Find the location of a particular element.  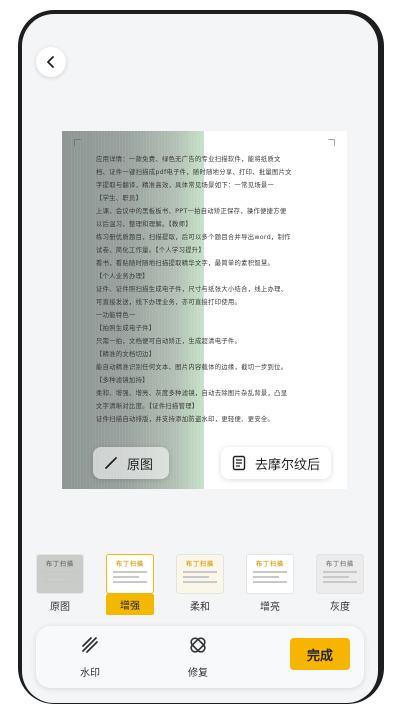

document-line: 柔和、增强、增亮、灰度多种滤镜，自动去除图片杂乱背景，凸显 is located at coordinates (192, 393).